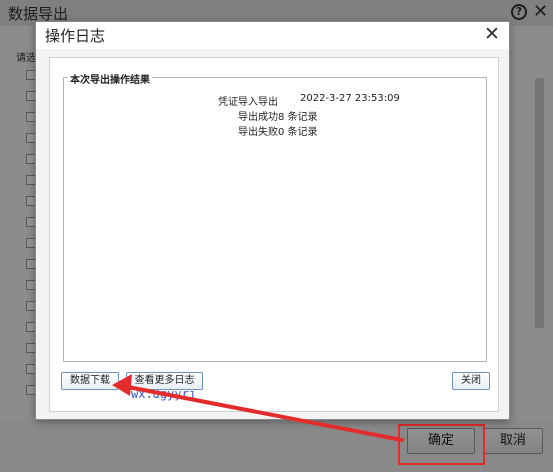  I want to click on annotation-arrow-line, so click(265, 413).